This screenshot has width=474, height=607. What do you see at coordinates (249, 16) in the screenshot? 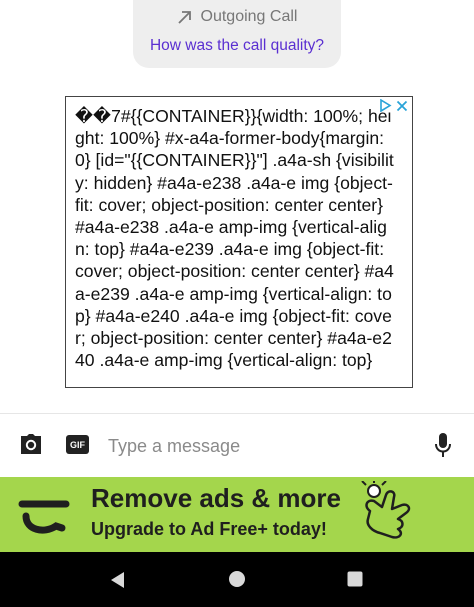
I see `call-status-label: Outgoing Call` at bounding box center [249, 16].